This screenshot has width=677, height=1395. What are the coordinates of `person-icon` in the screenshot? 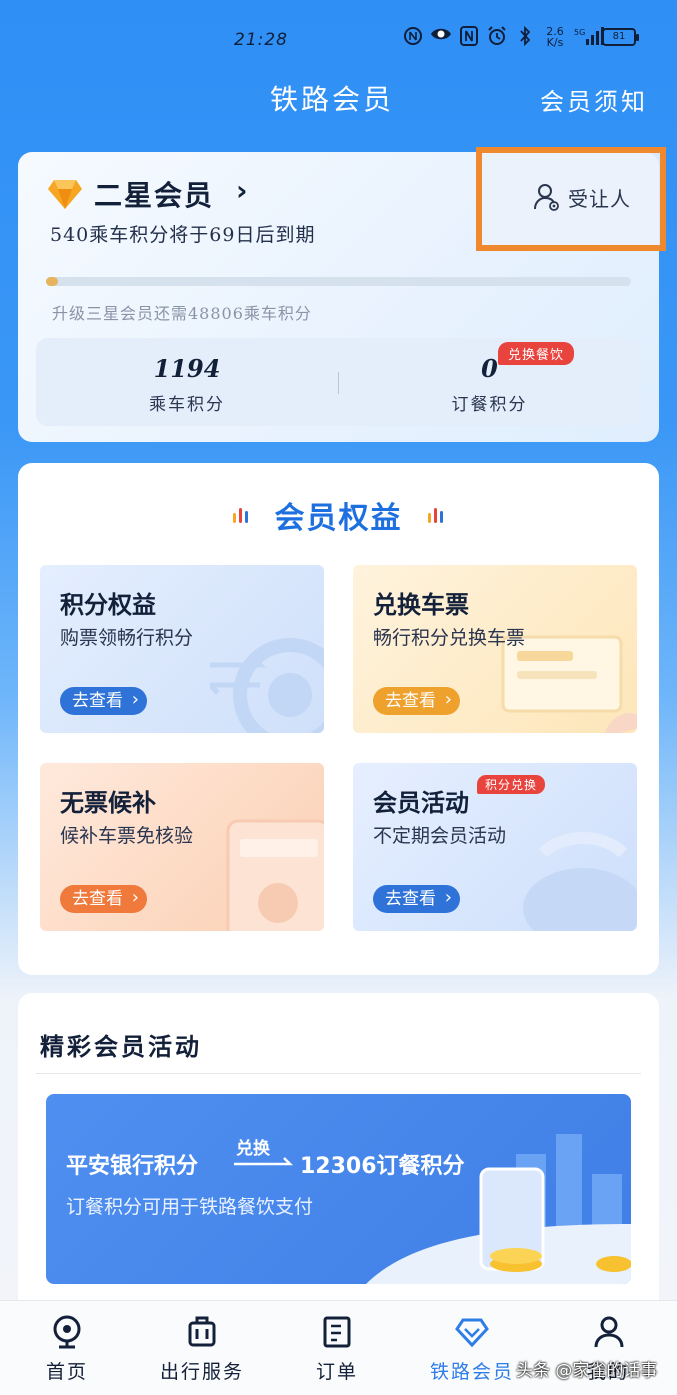 It's located at (609, 1332).